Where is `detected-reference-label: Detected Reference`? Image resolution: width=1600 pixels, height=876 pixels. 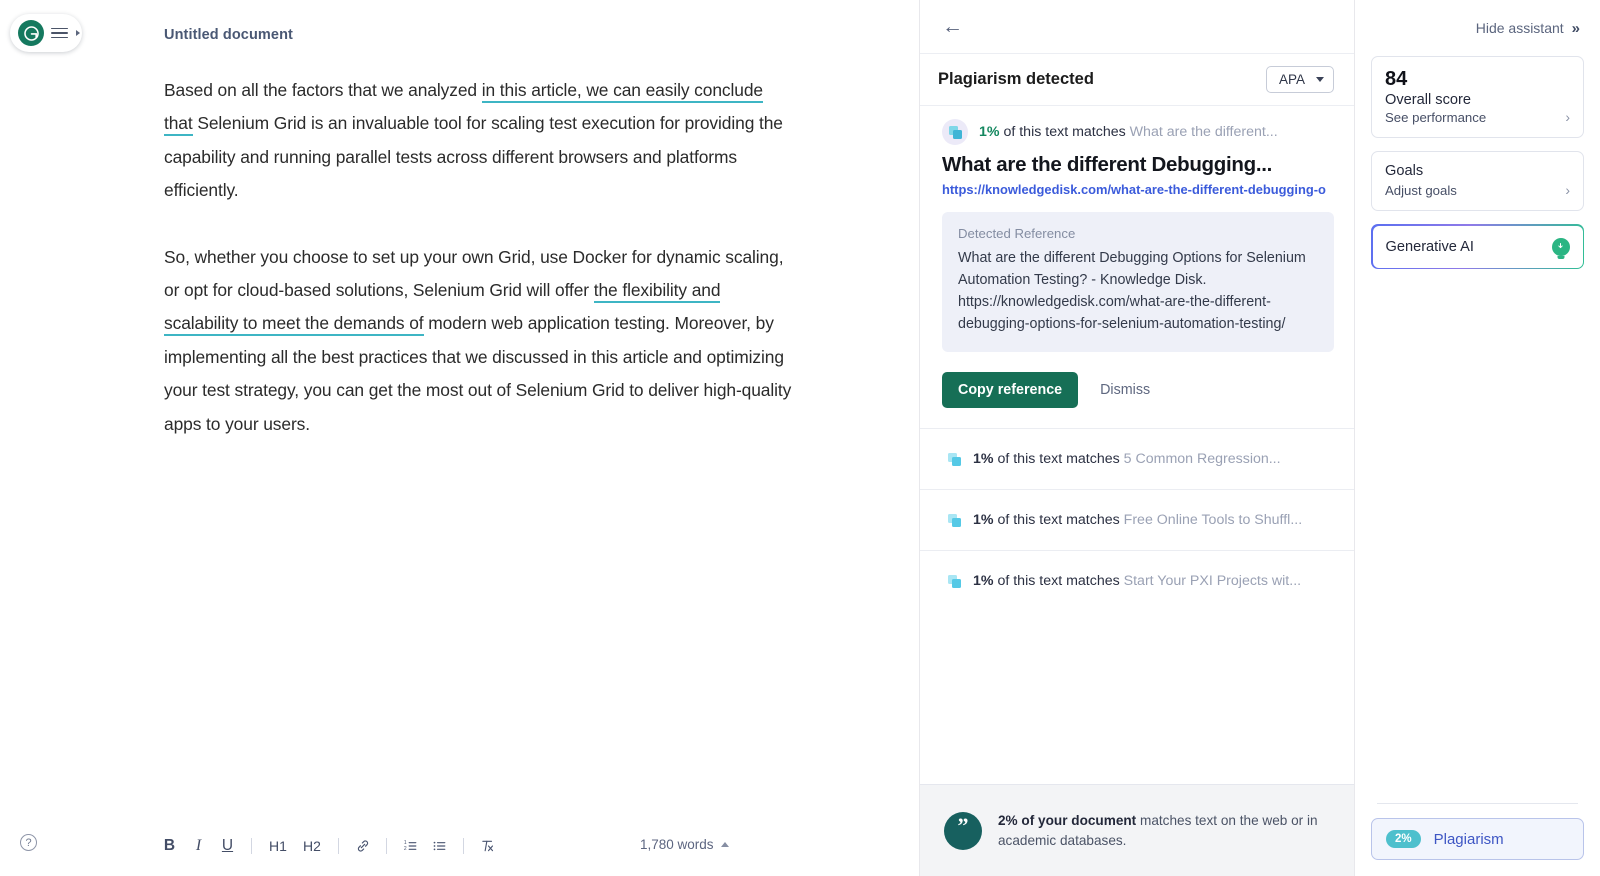
detected-reference-label: Detected Reference is located at coordinates (1017, 233).